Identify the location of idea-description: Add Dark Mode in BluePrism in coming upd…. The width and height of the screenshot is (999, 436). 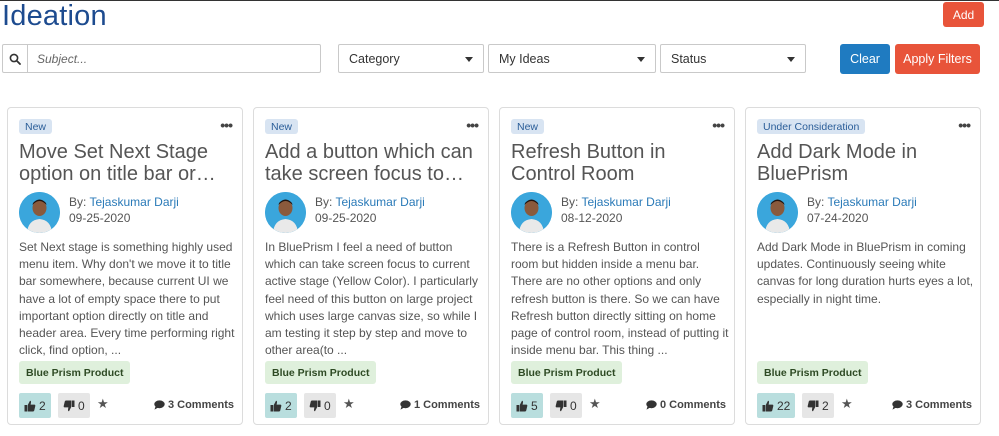
(865, 273).